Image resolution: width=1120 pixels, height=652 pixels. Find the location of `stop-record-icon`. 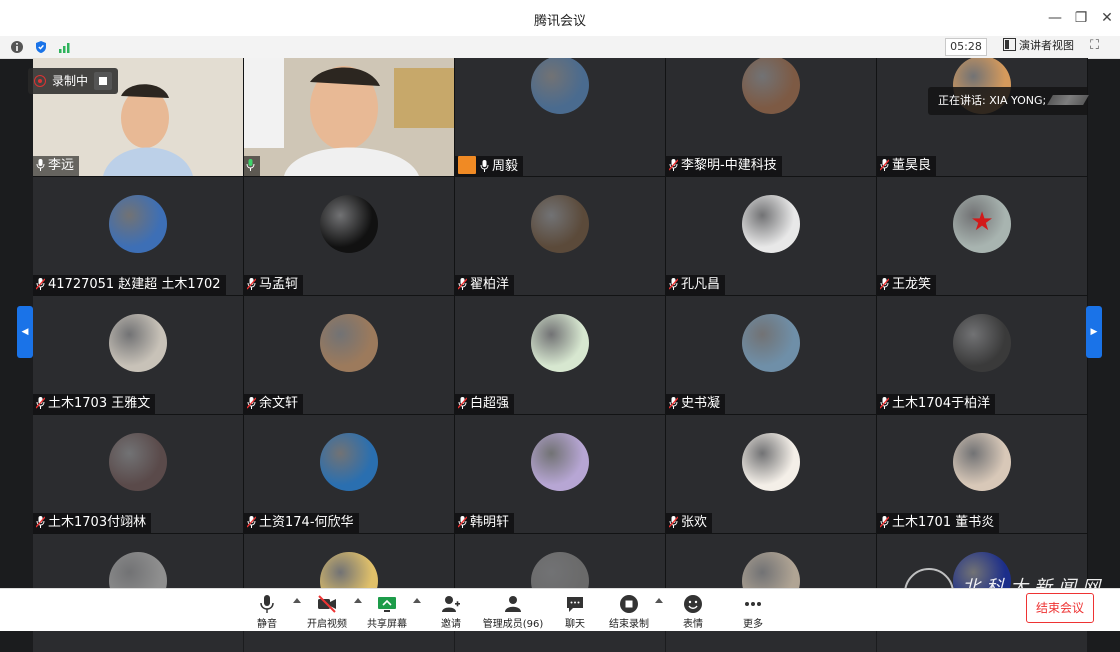

stop-record-icon is located at coordinates (629, 604).